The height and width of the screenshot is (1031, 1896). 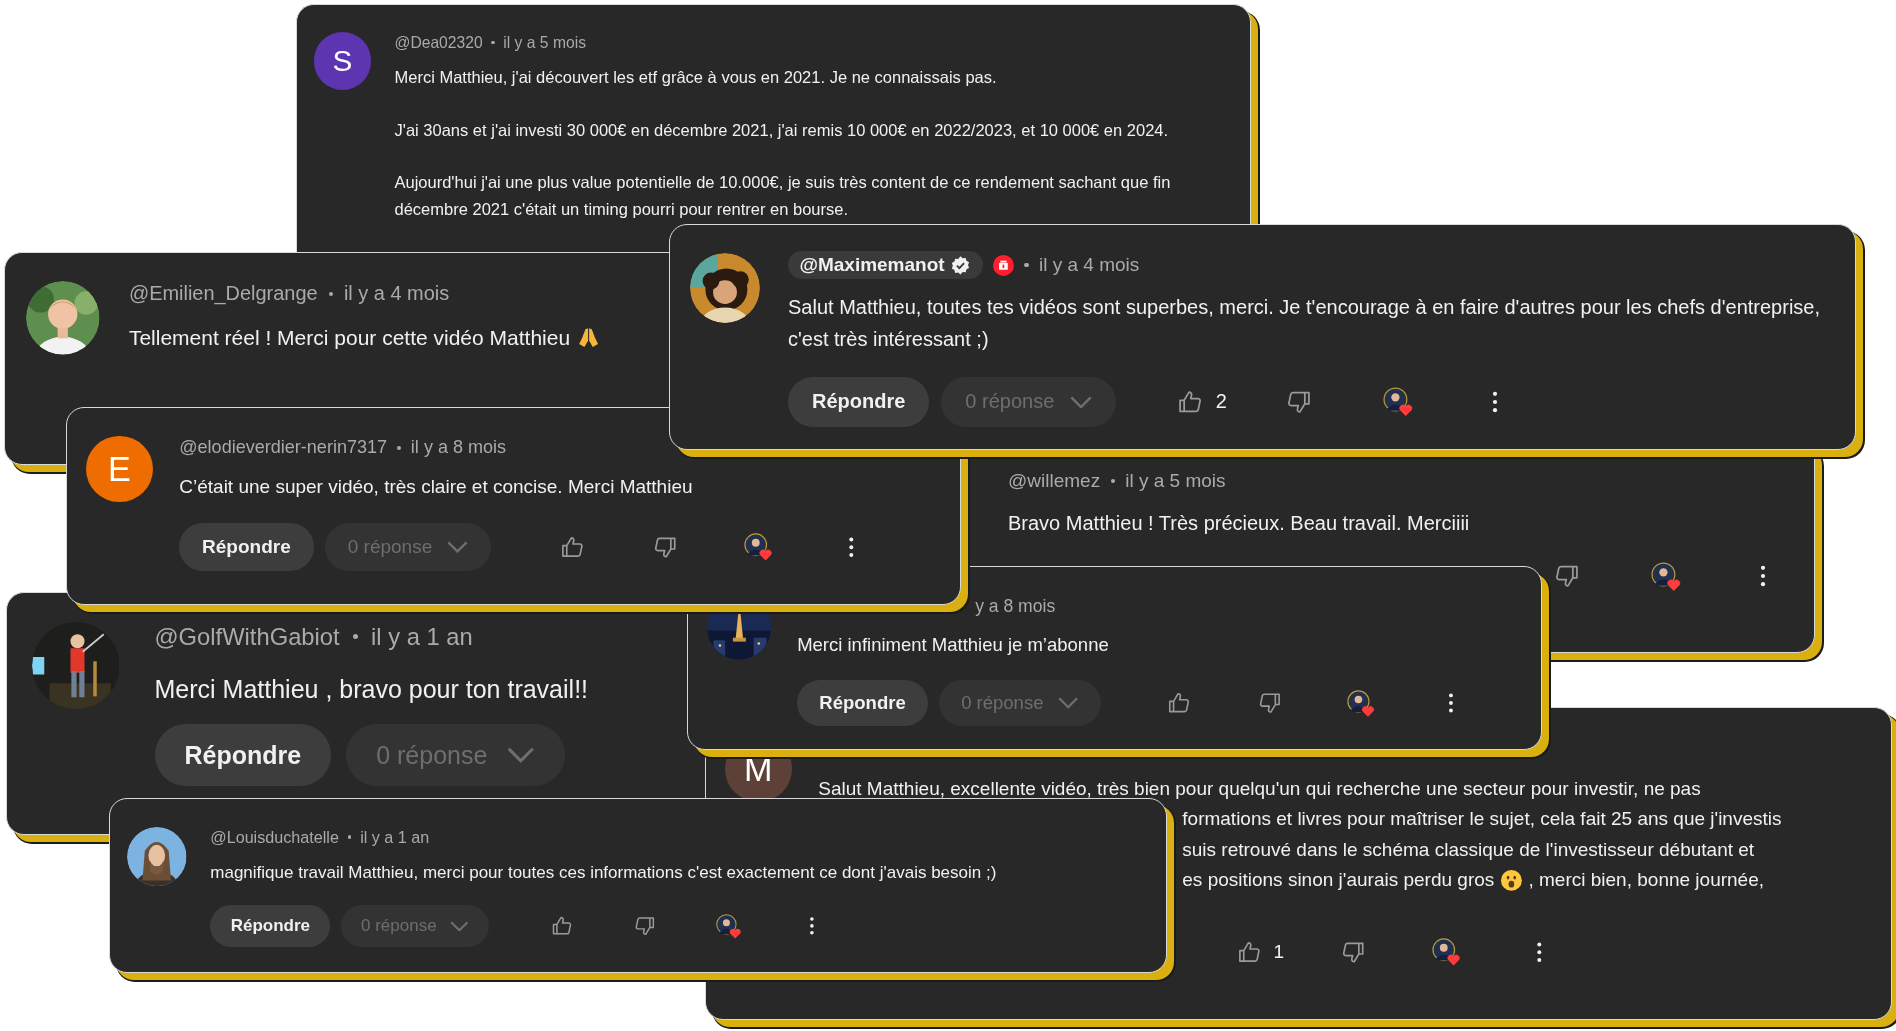 I want to click on comment-time: y a 8 mois, so click(x=1015, y=606).